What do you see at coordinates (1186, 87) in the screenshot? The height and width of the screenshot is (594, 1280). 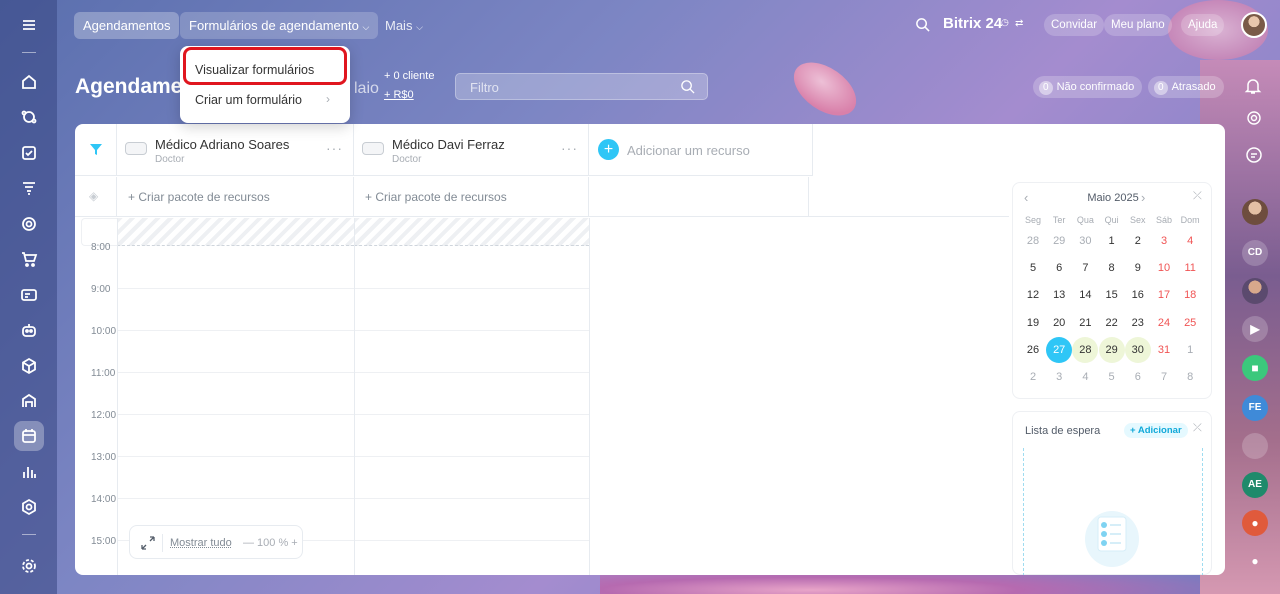 I see `chip-late: 0 Atrasado` at bounding box center [1186, 87].